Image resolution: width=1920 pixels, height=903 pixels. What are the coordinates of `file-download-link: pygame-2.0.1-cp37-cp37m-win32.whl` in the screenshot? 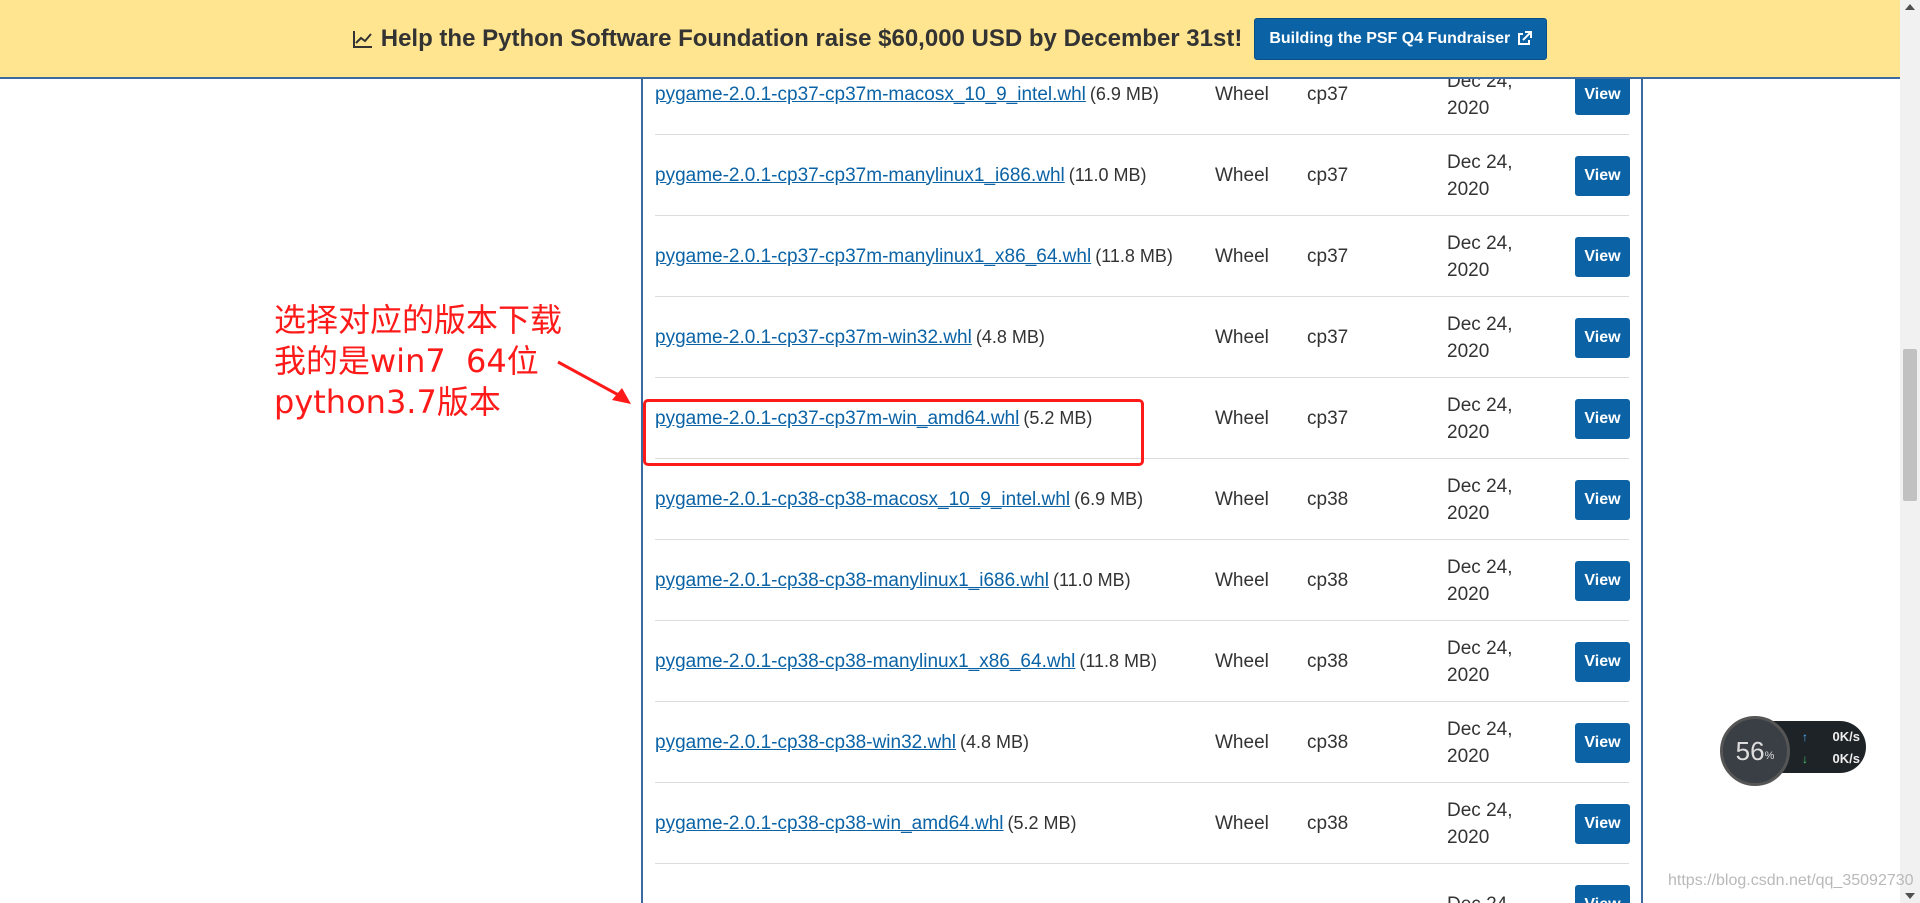 It's located at (813, 338).